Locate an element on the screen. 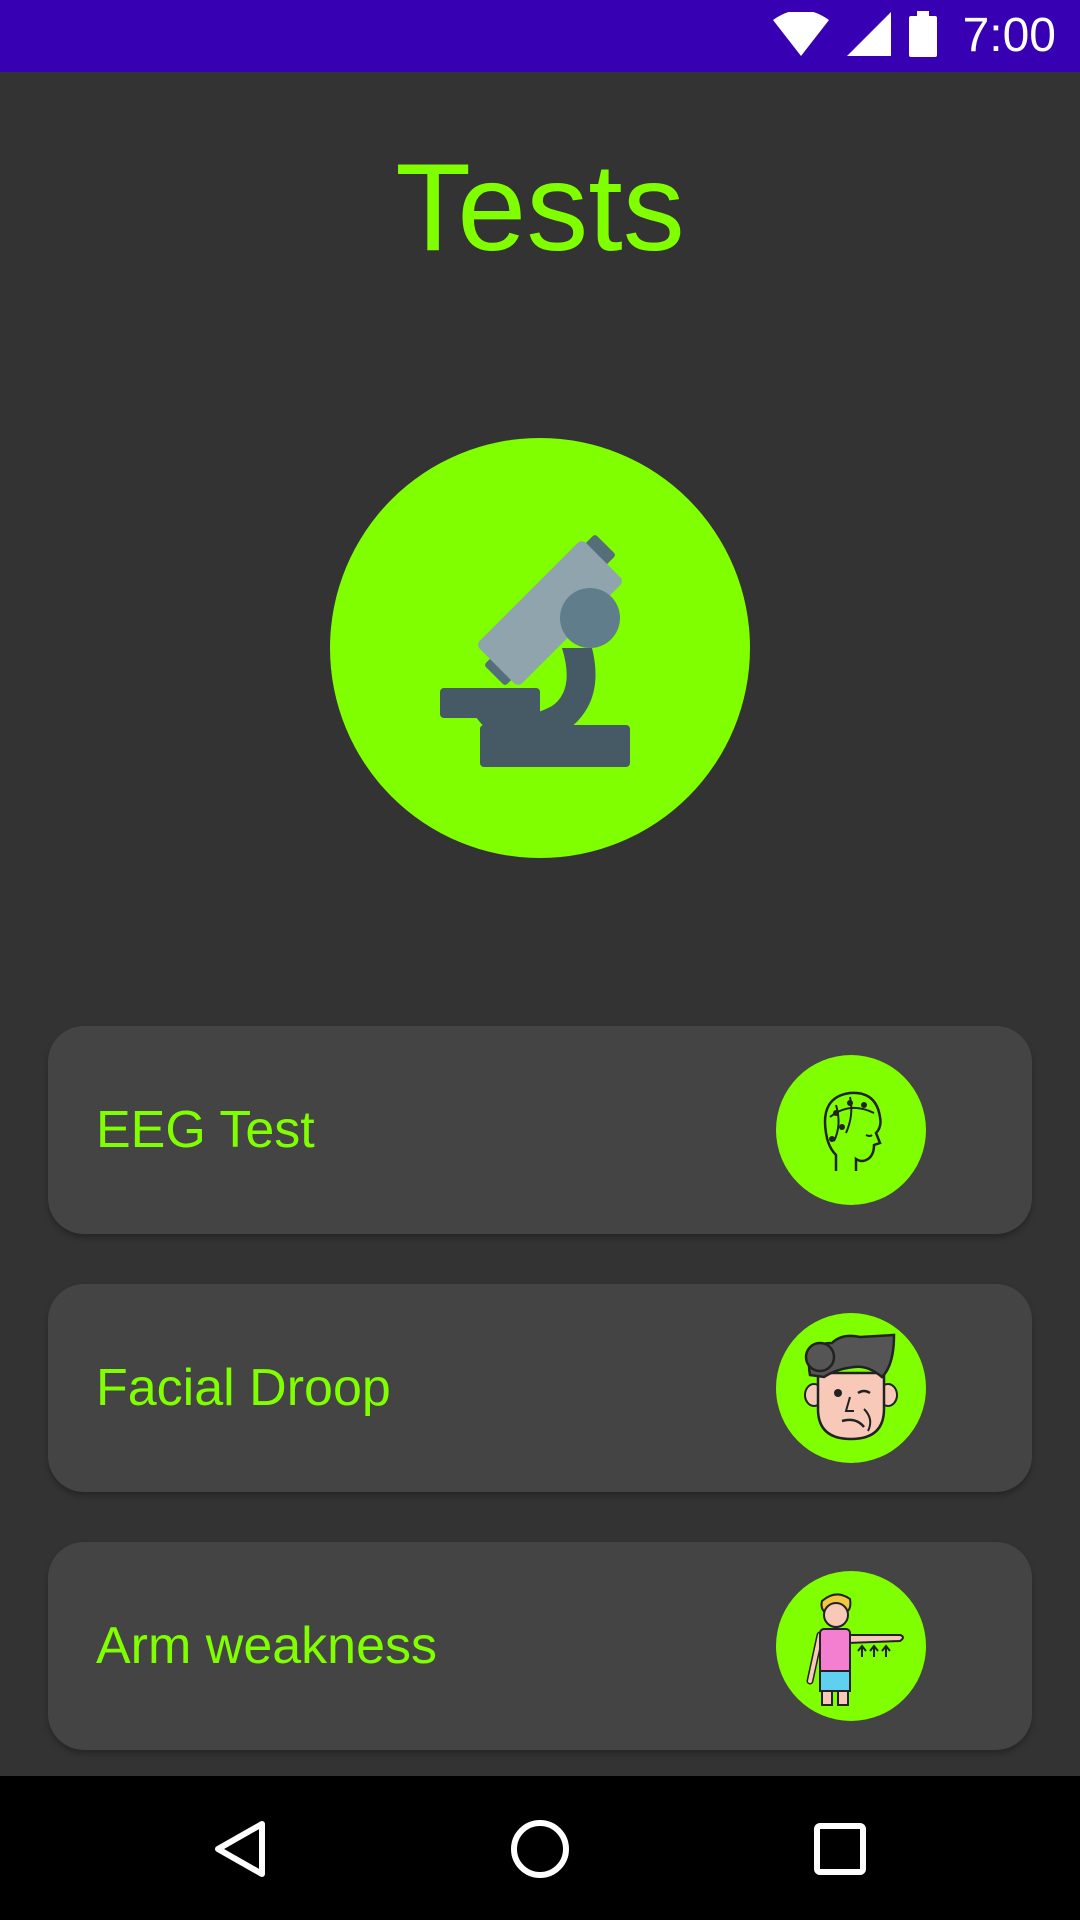 This screenshot has width=1080, height=1920. test-card-eeg: EEG Test is located at coordinates (540, 1130).